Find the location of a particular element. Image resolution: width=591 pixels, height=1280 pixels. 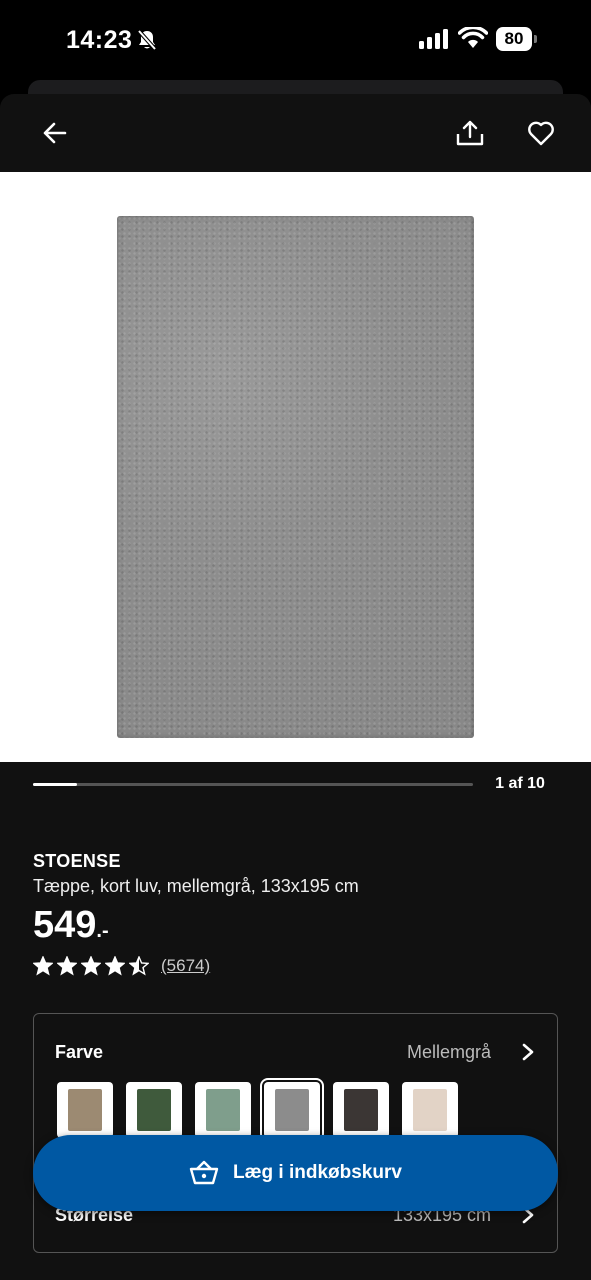

top-bar is located at coordinates (295, 133).